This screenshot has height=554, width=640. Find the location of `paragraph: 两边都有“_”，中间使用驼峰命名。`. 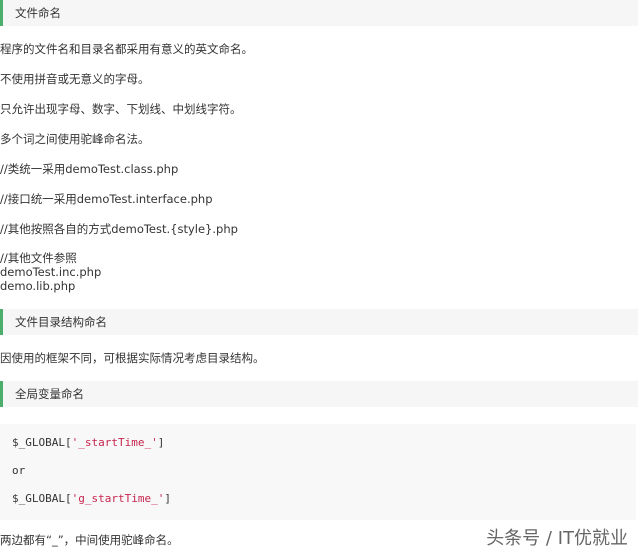

paragraph: 两边都有“_”，中间使用驼峰命名。 is located at coordinates (89, 540).